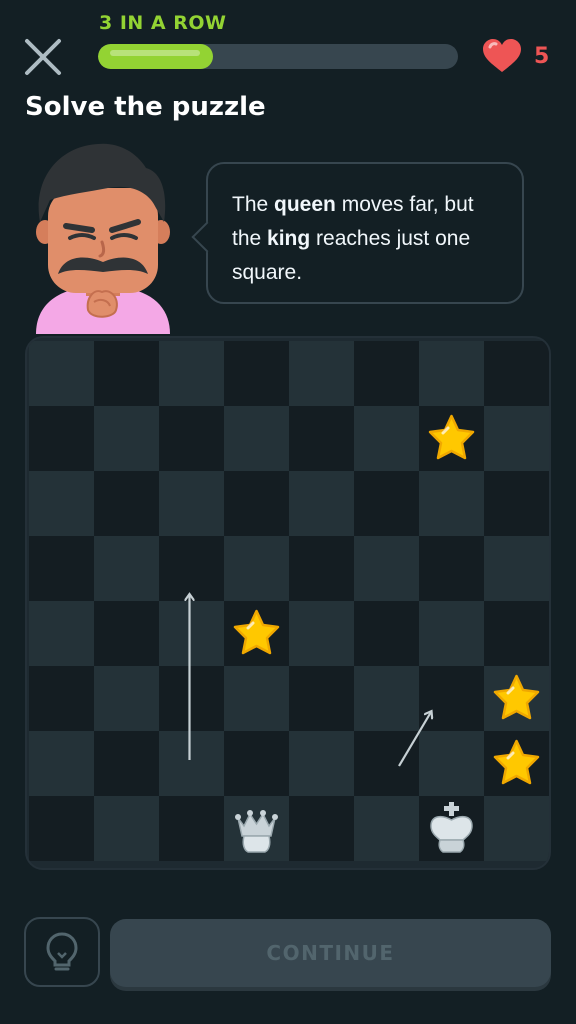 The height and width of the screenshot is (1024, 576). What do you see at coordinates (305, 204) in the screenshot?
I see `speech-bold-queen: queen` at bounding box center [305, 204].